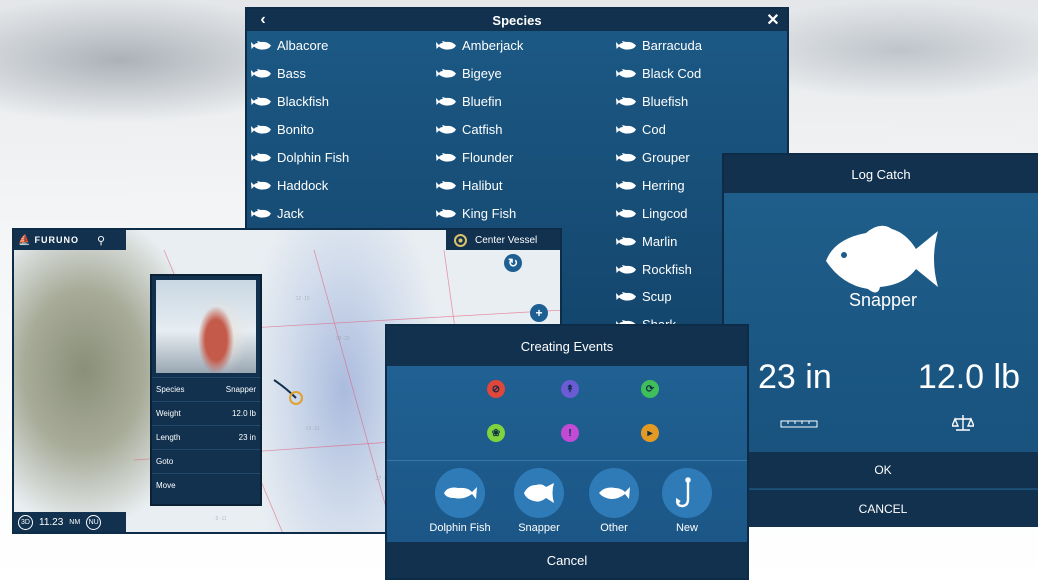  What do you see at coordinates (101, 240) in the screenshot?
I see `location-pin-icon: ⚲` at bounding box center [101, 240].